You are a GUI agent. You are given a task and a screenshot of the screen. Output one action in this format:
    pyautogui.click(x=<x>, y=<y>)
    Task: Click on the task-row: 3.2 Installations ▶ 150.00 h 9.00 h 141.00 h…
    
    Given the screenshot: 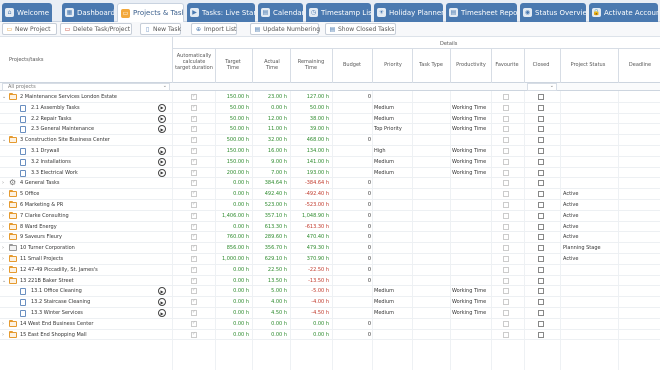 What is the action you would take?
    pyautogui.click(x=330, y=162)
    